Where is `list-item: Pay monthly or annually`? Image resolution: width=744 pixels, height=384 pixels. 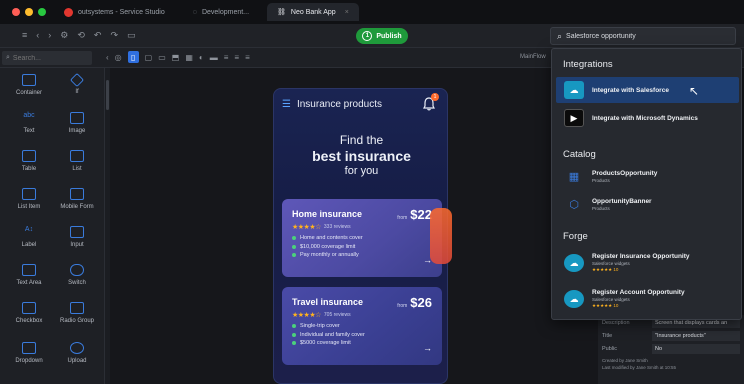
list-item: Pay monthly or annually is located at coordinates (362, 255).